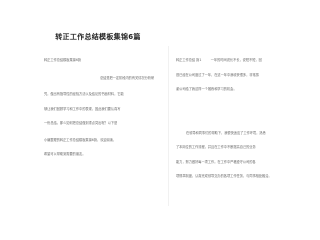 The height and width of the screenshot is (240, 320). What do you see at coordinates (206, 89) in the screenshot?
I see `right-line: 谢公司给了我这样一个锻炼和学习的机会。` at bounding box center [206, 89].